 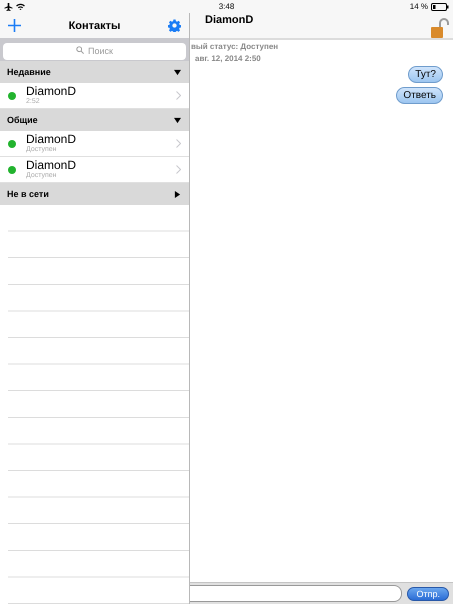 What do you see at coordinates (20, 6) in the screenshot?
I see `wifi-icon` at bounding box center [20, 6].